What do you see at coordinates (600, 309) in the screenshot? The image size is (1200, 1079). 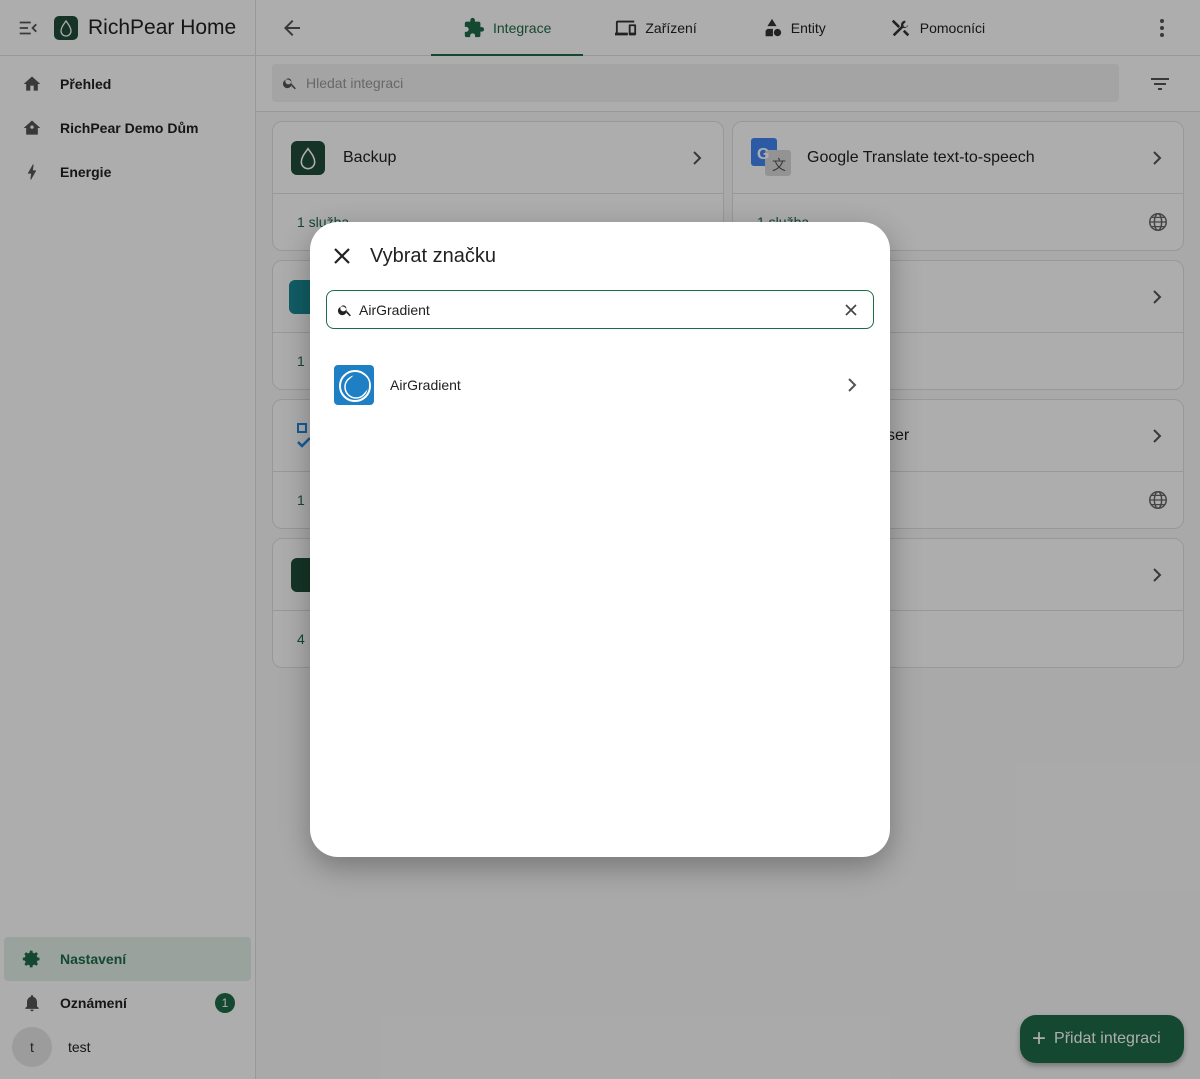 I see `brand-search-input: AirGradient` at bounding box center [600, 309].